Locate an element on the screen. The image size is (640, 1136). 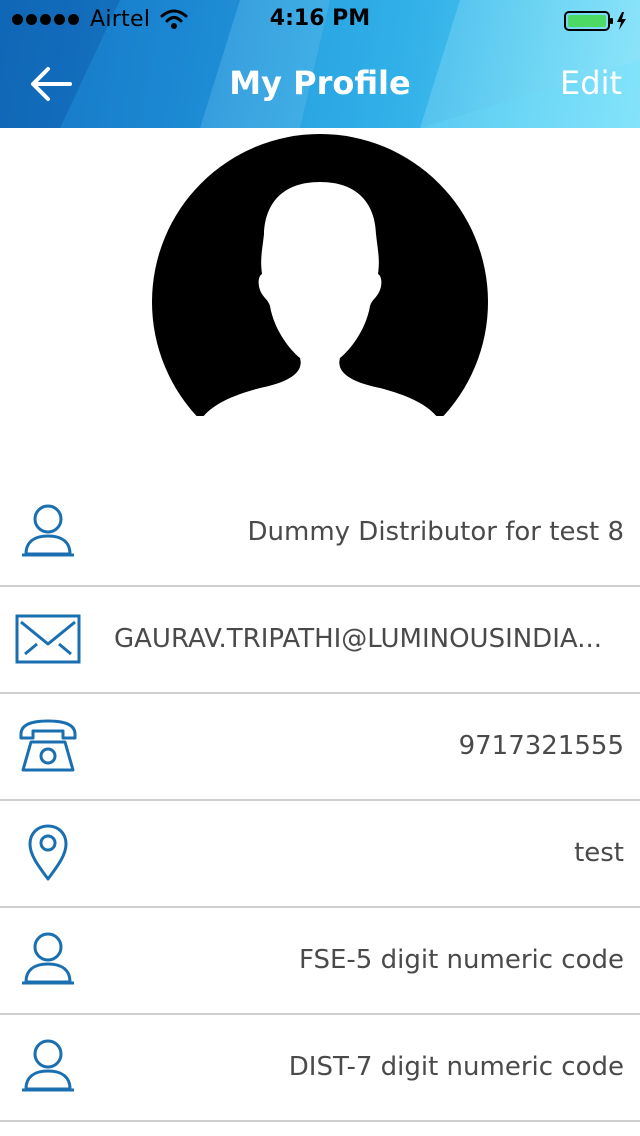
list-item-dist-code: DIST-7 digit numeric code is located at coordinates (320, 1068).